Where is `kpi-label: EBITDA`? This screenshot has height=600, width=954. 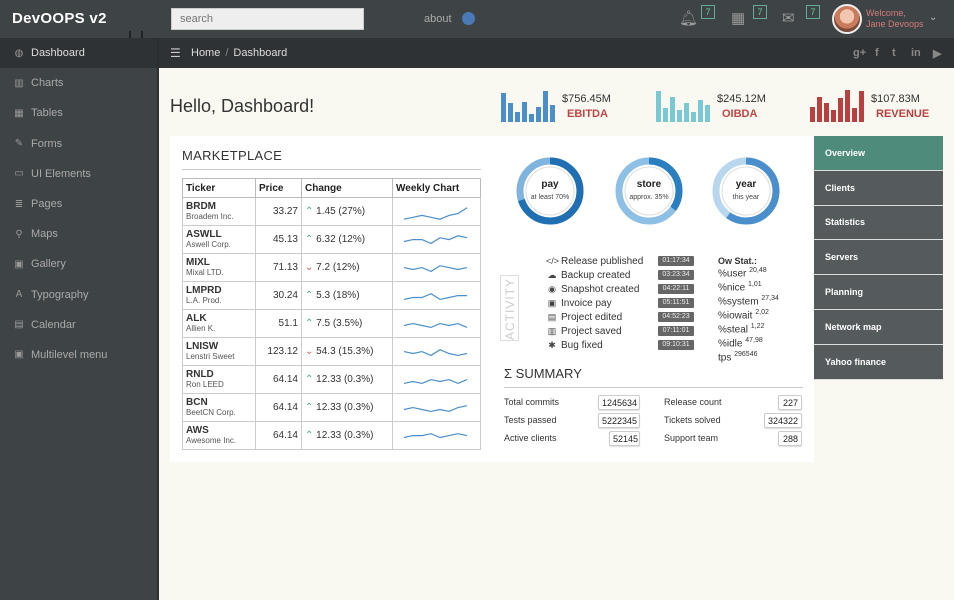
kpi-label: EBITDA is located at coordinates (587, 114).